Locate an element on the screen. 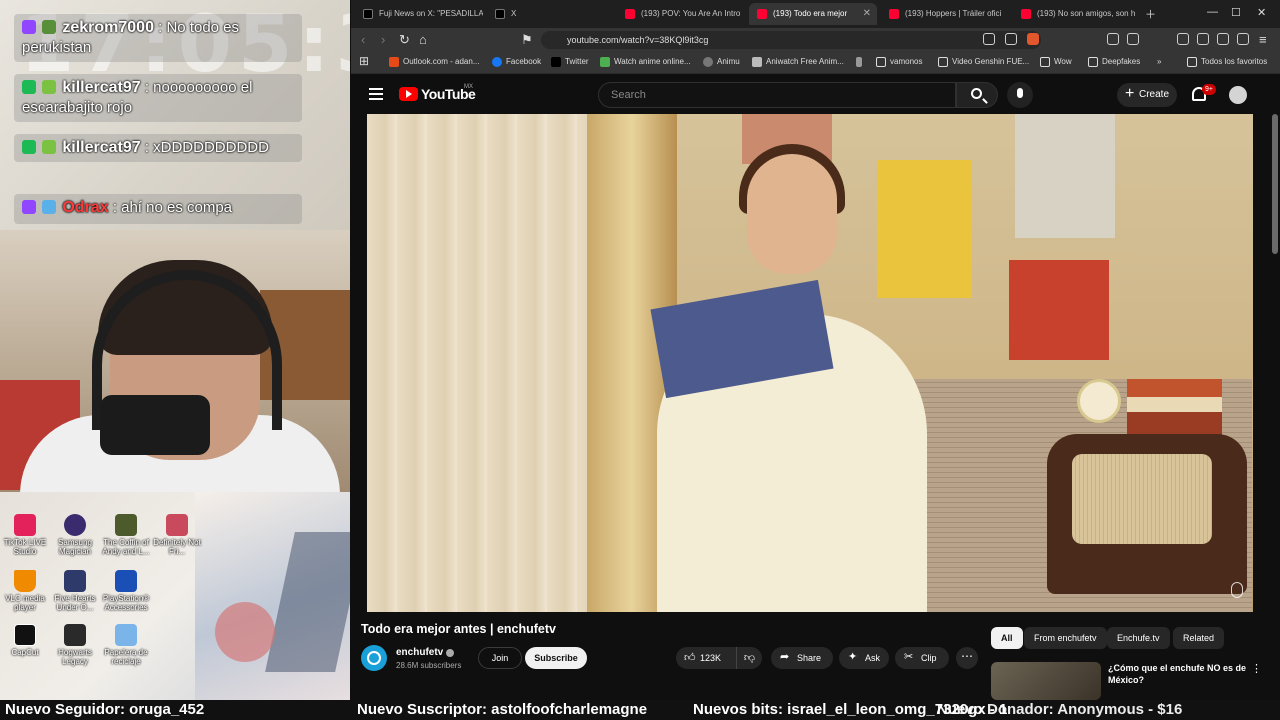 The width and height of the screenshot is (1280, 720). chip-from-channel: From enchufetv is located at coordinates (1065, 638).